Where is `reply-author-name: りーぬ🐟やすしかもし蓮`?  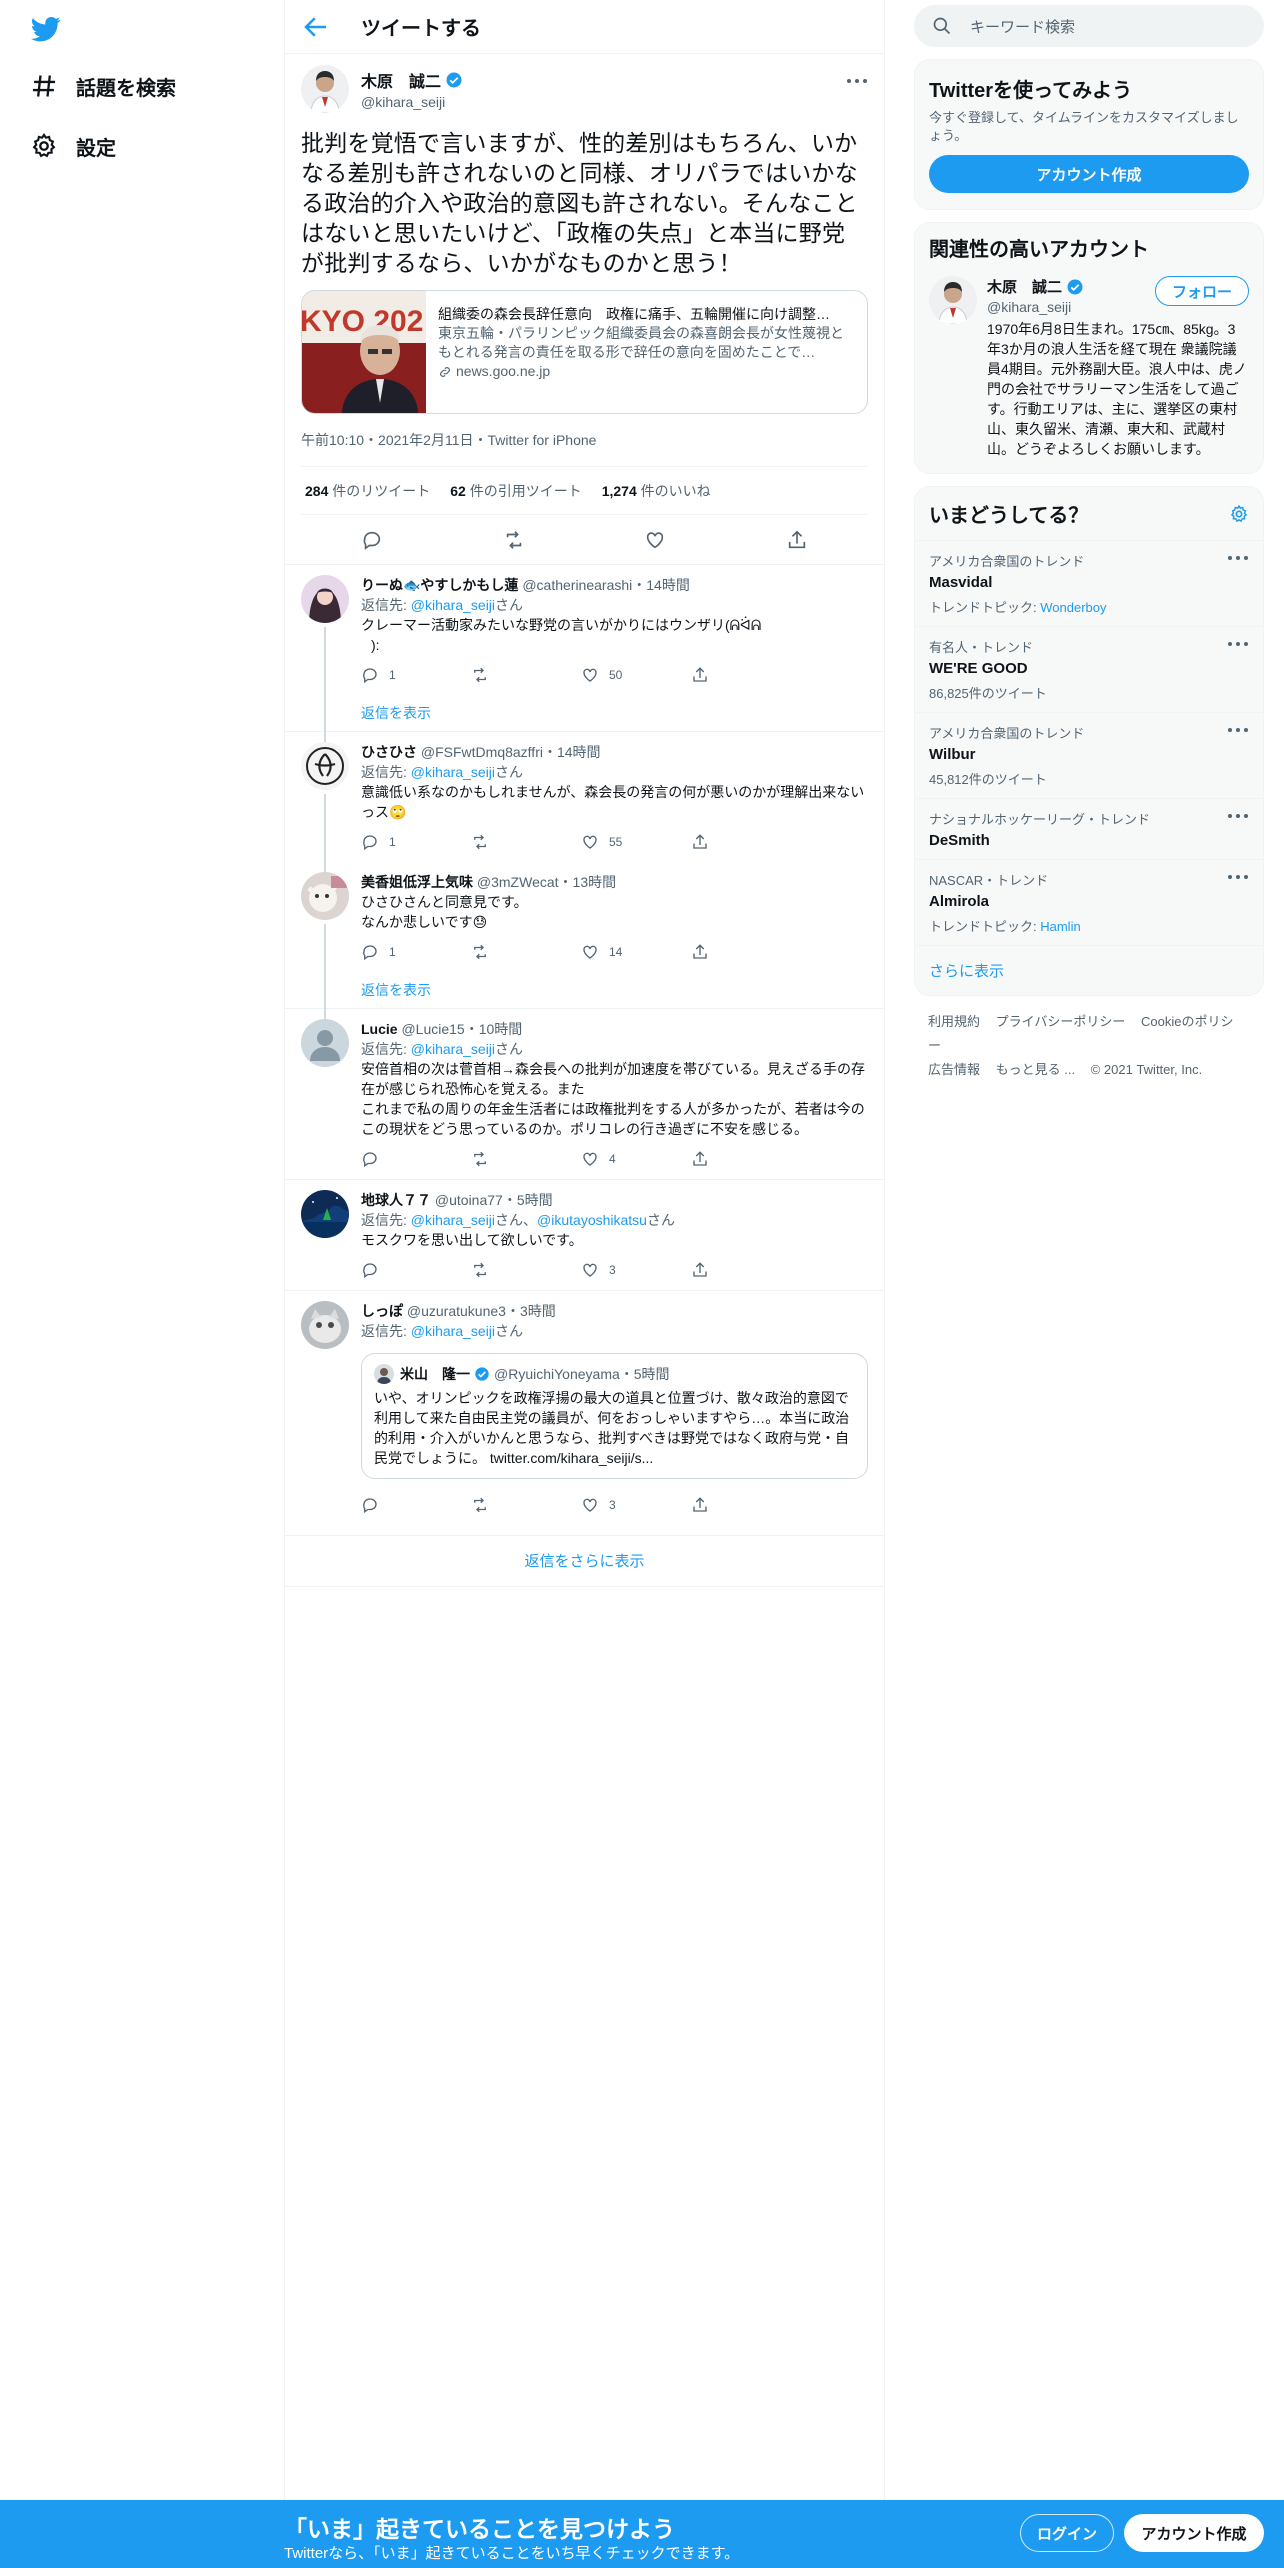
reply-author-name: りーぬ🐟やすしかもし蓮 is located at coordinates (439, 585).